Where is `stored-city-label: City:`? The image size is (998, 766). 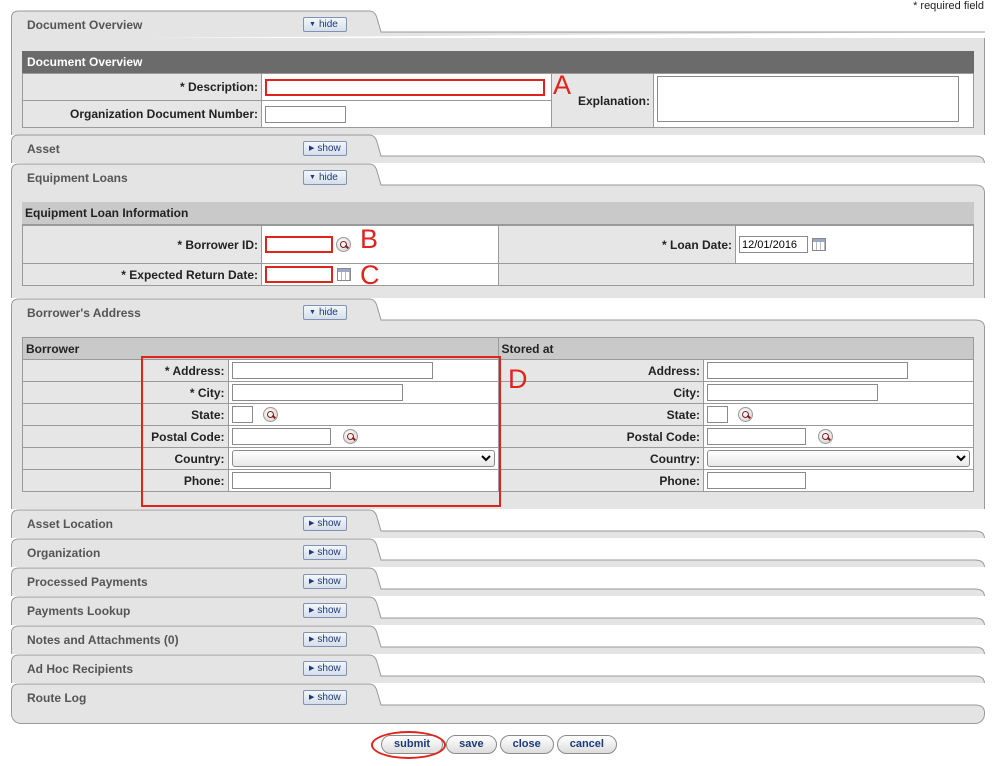
stored-city-label: City: is located at coordinates (600, 392).